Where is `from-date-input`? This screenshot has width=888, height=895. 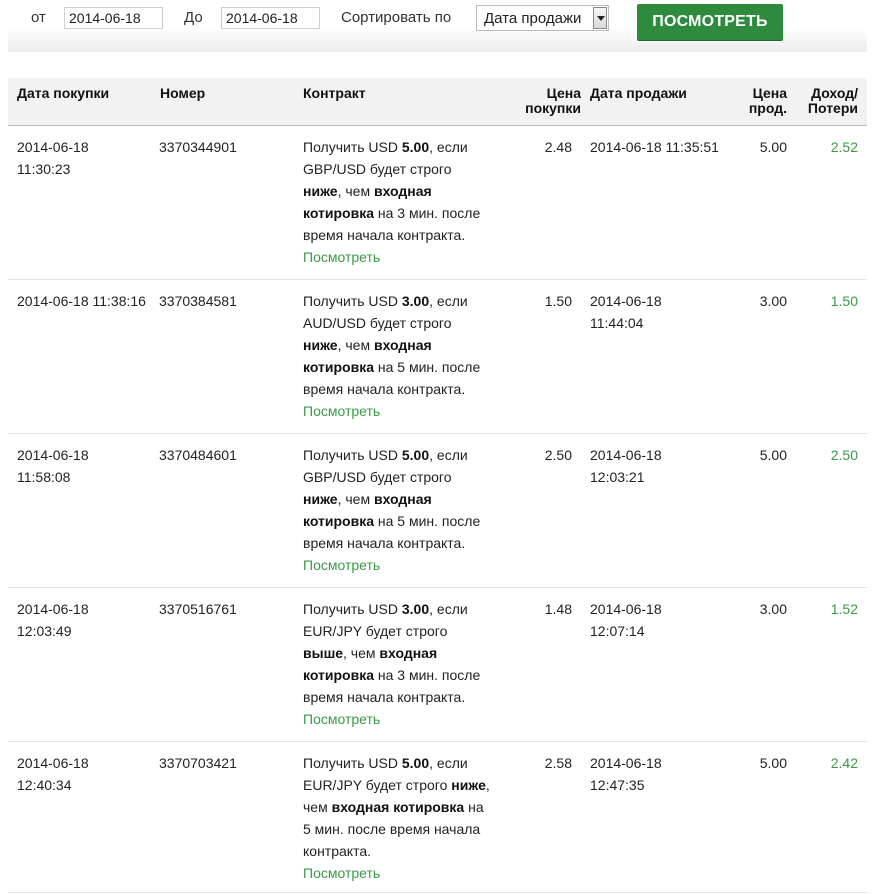 from-date-input is located at coordinates (113, 18).